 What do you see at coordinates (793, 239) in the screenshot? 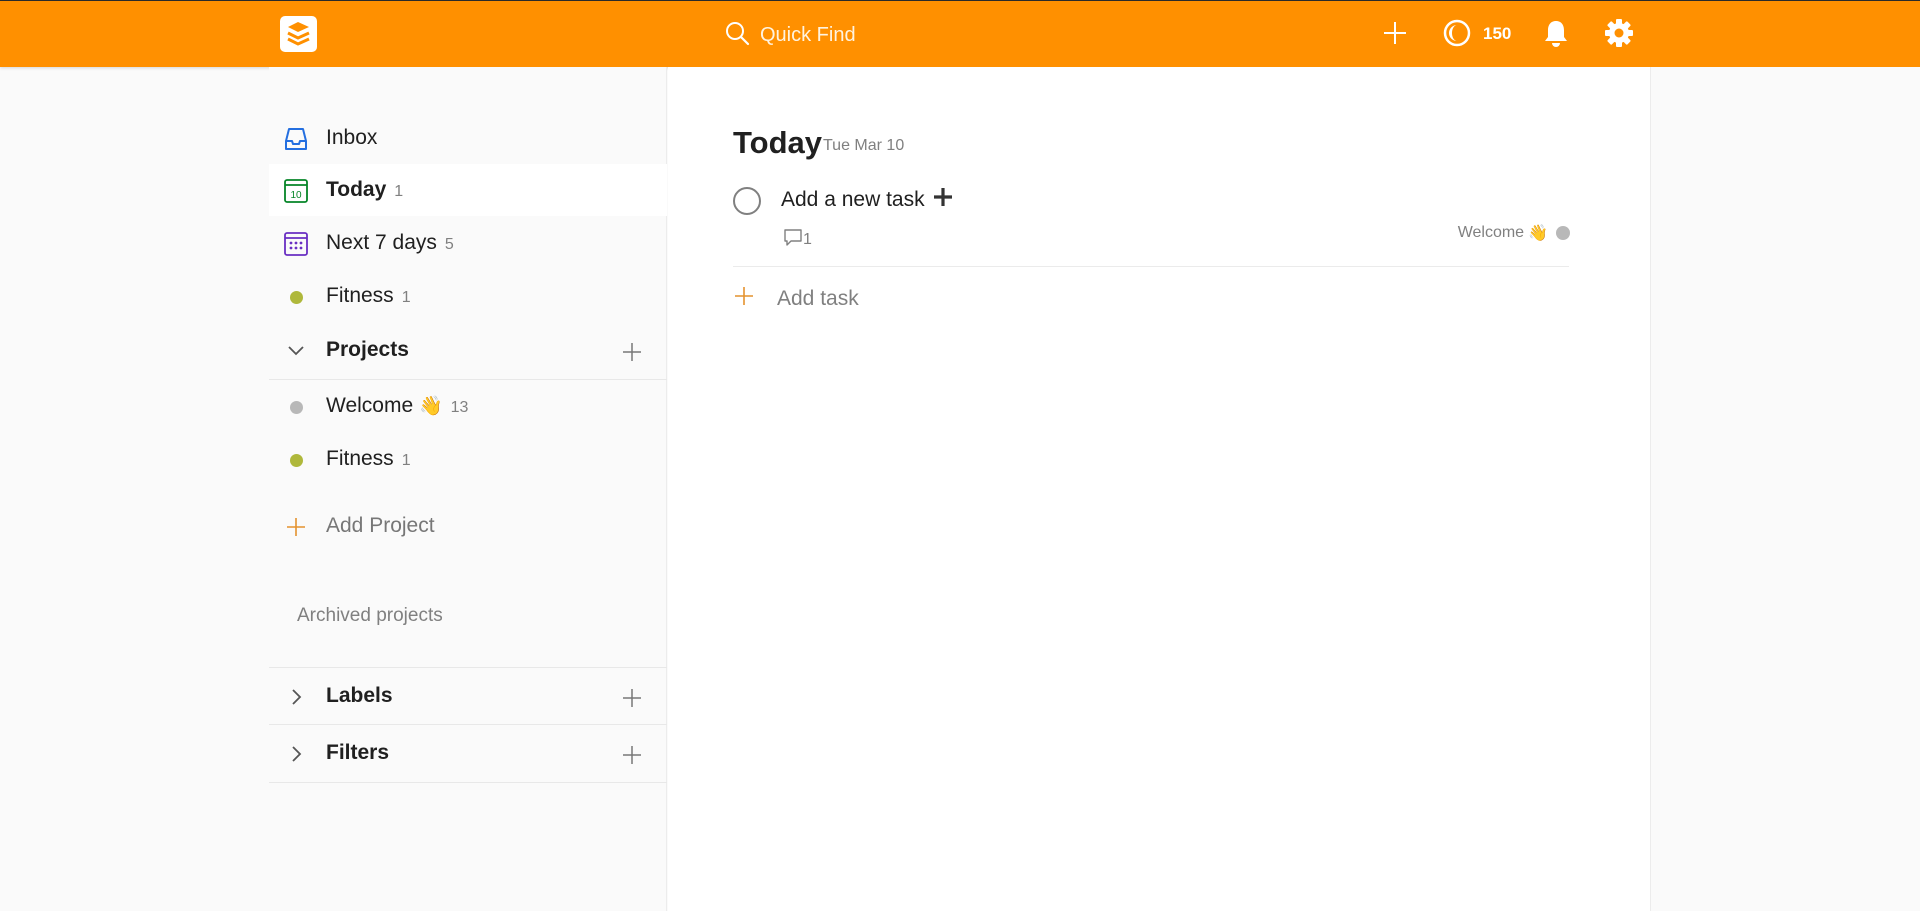
I see `comment-icon` at bounding box center [793, 239].